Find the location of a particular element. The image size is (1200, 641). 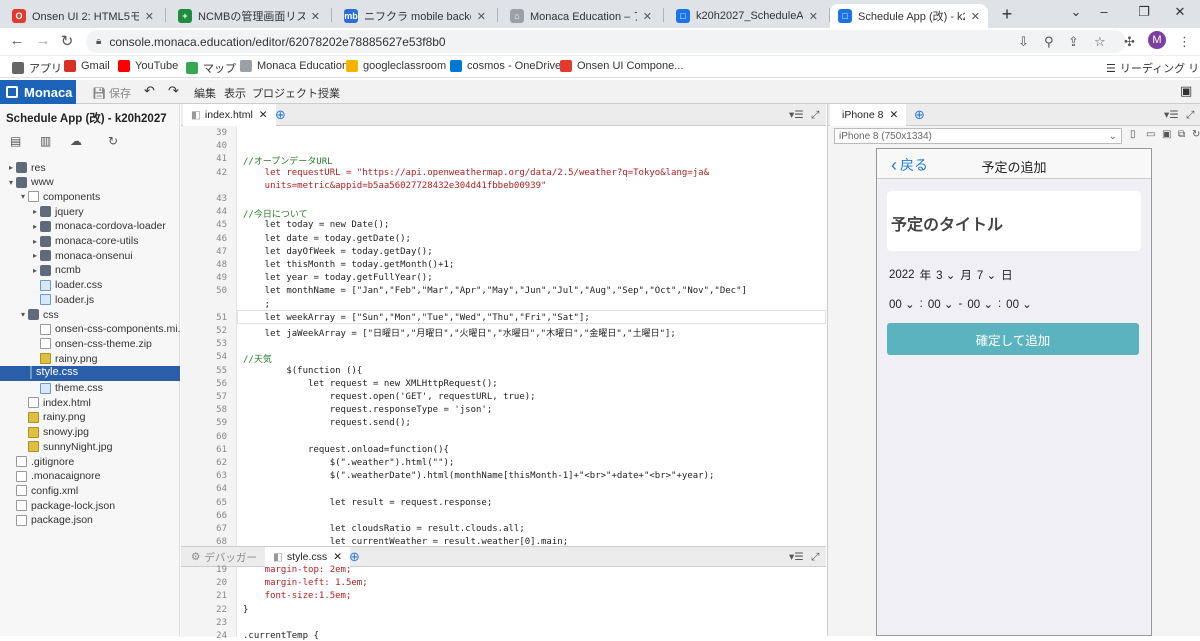

title-input: 予定のタイトル is located at coordinates (1014, 221).